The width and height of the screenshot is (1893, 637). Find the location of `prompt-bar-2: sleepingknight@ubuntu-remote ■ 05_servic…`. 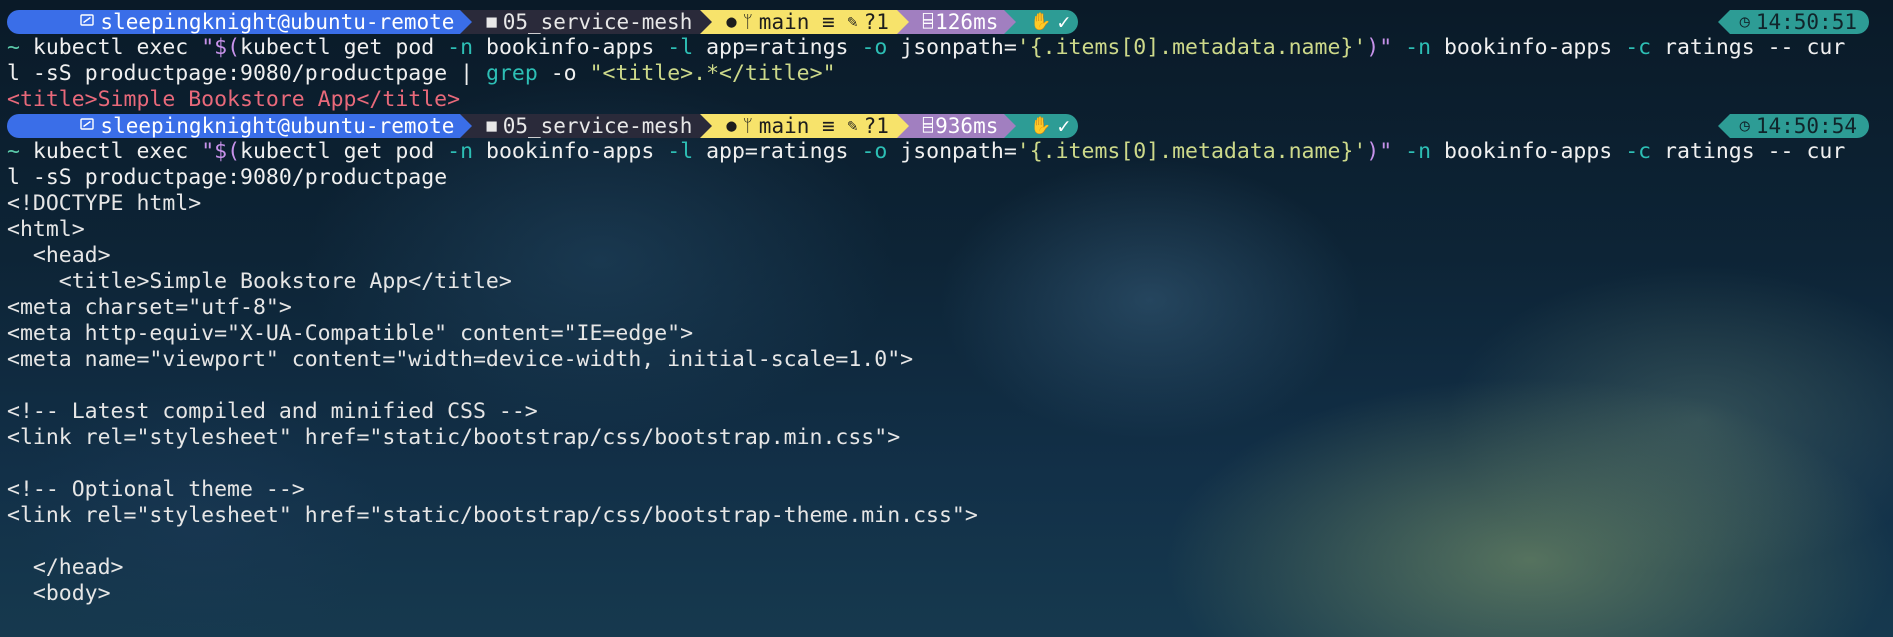

prompt-bar-2: sleepingknight@ubuntu-remote ■ 05_servic… is located at coordinates (543, 126).